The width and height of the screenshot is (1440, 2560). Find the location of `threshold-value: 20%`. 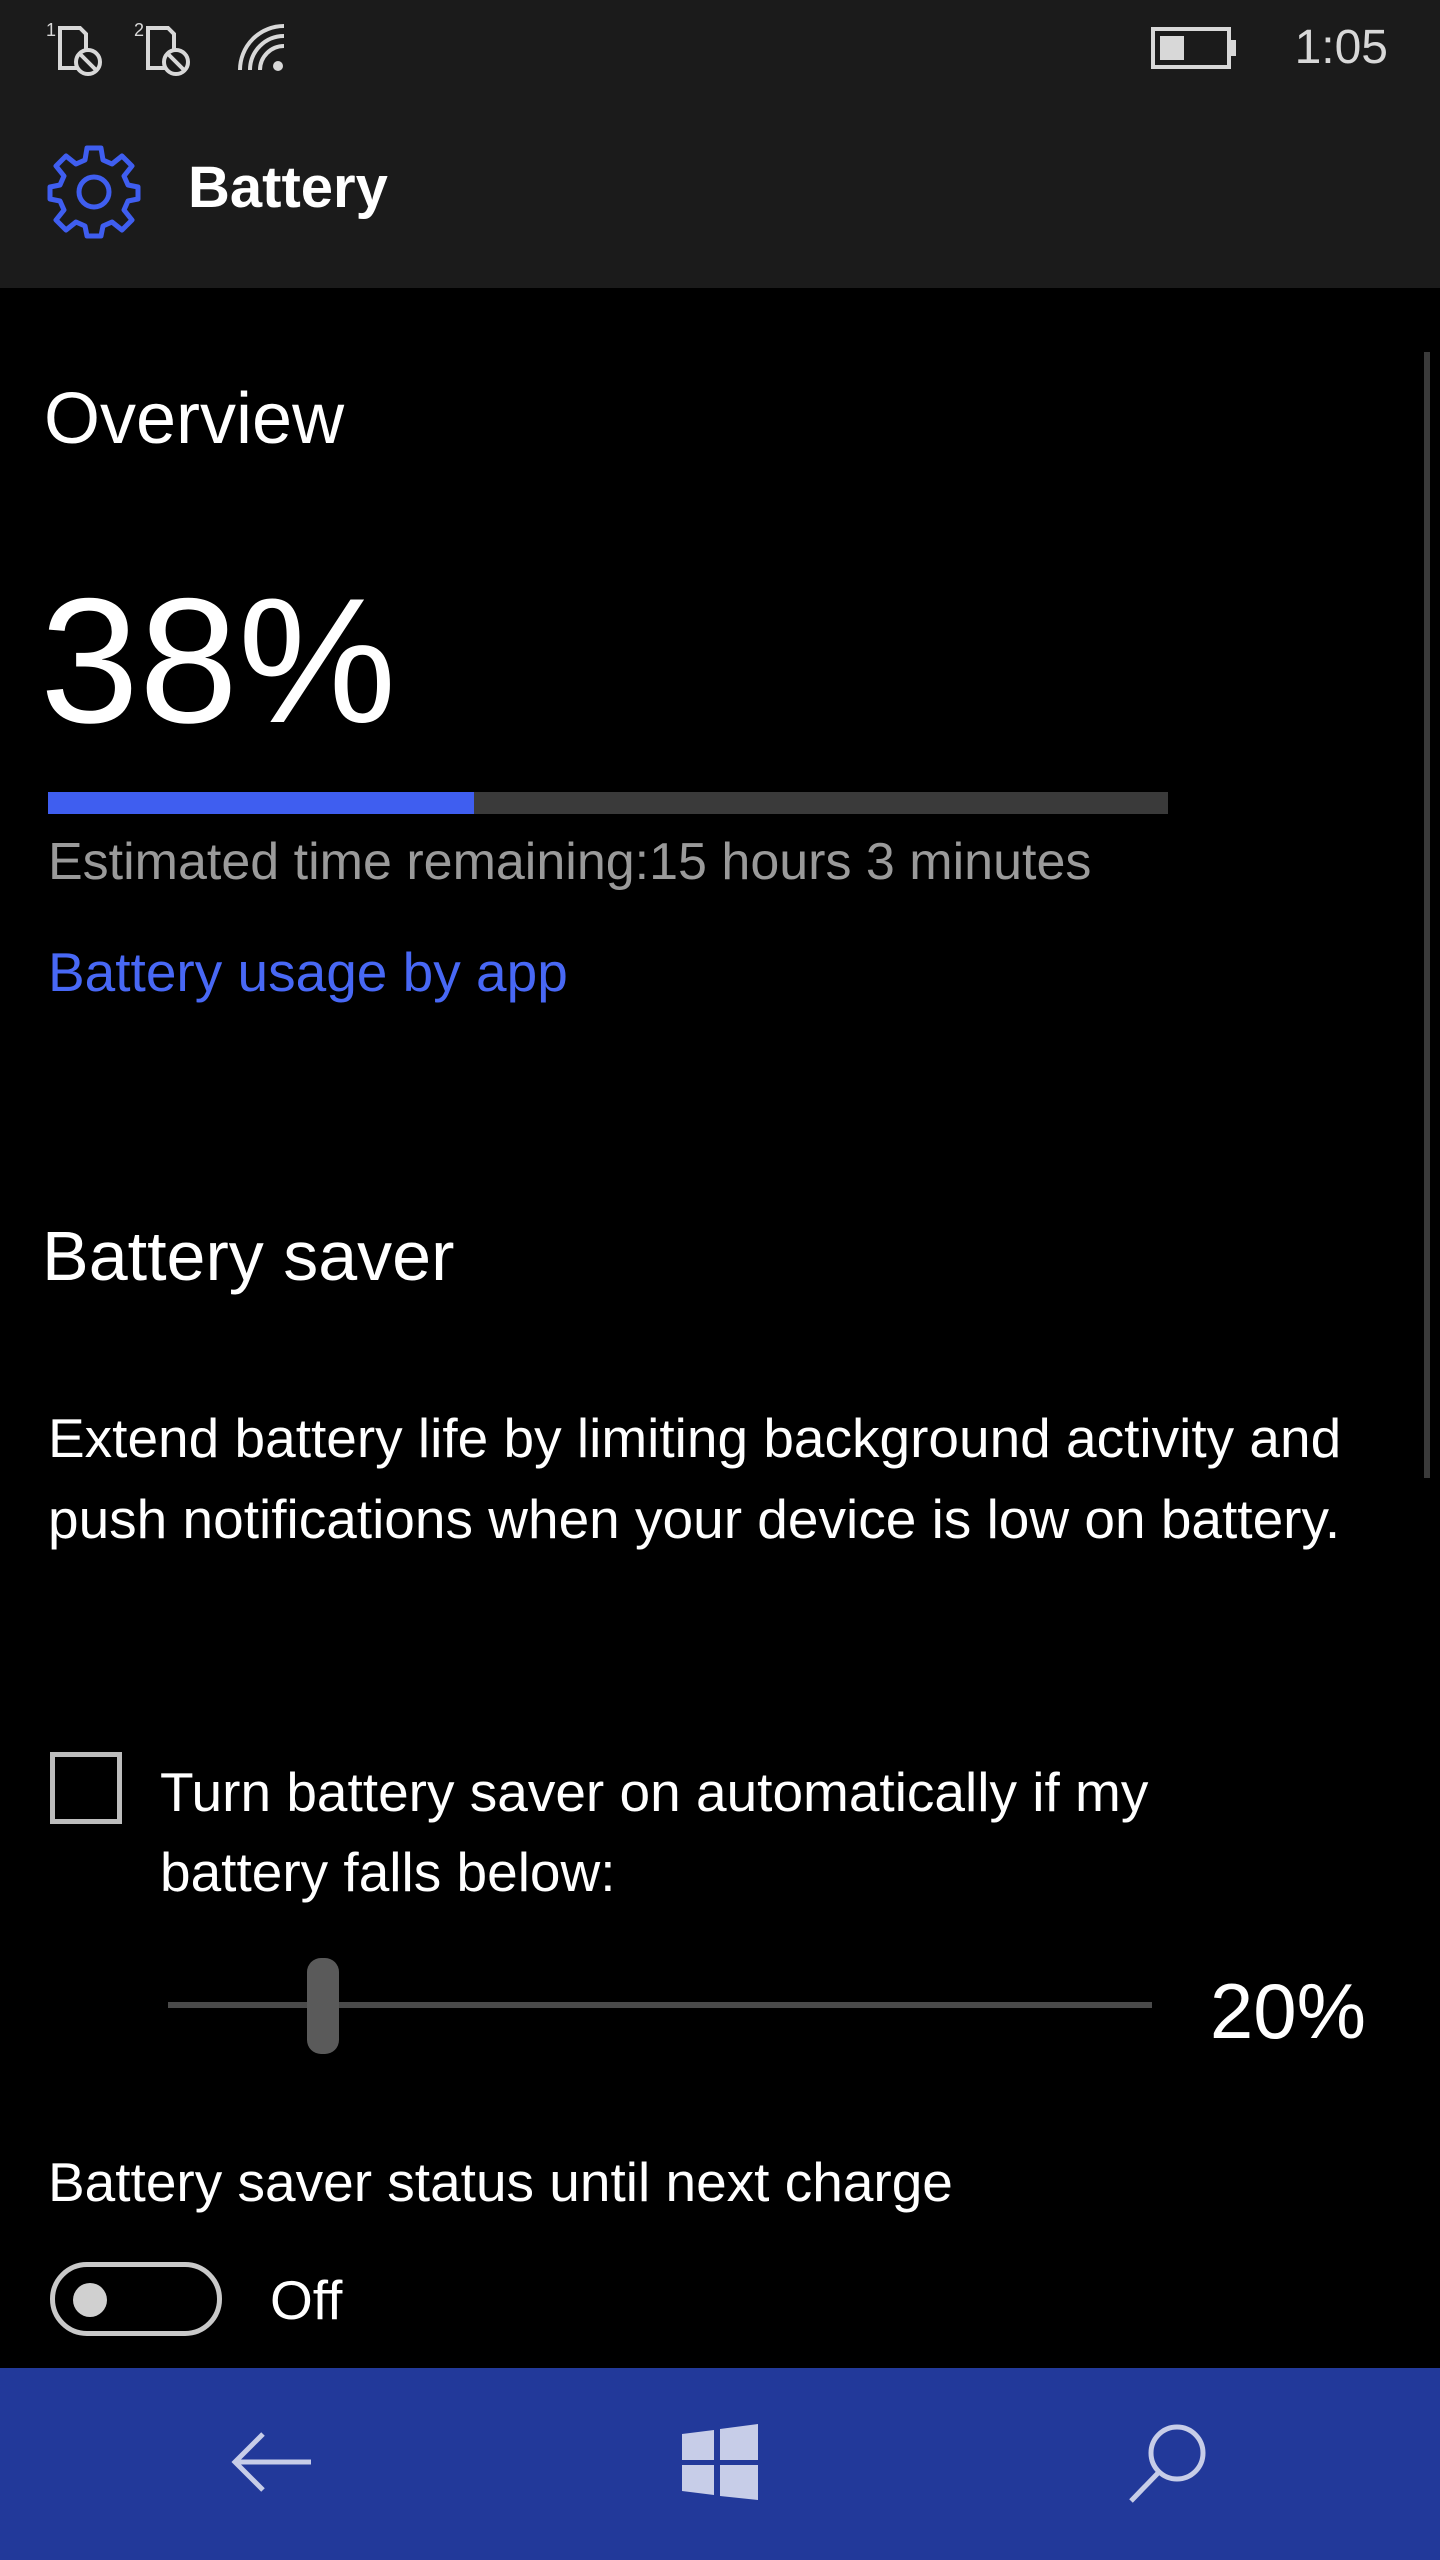

threshold-value: 20% is located at coordinates (1287, 2011).